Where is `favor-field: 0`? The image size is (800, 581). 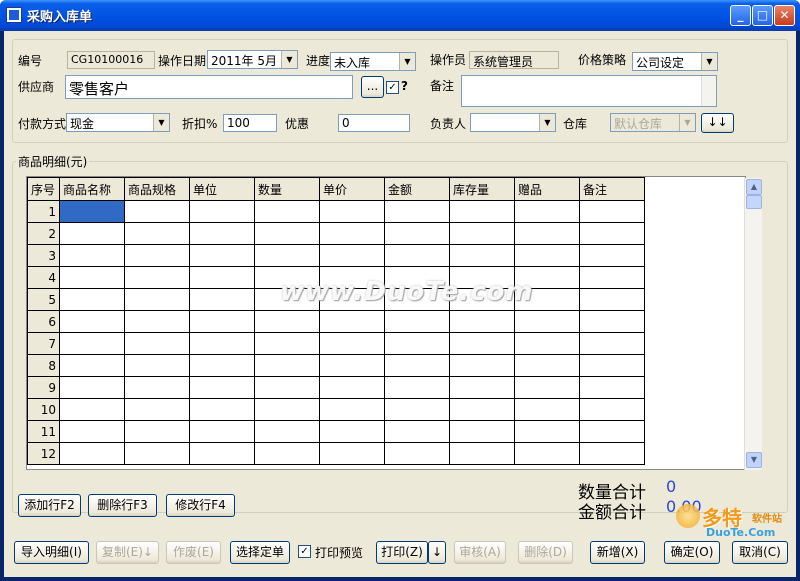
favor-field: 0 is located at coordinates (374, 123).